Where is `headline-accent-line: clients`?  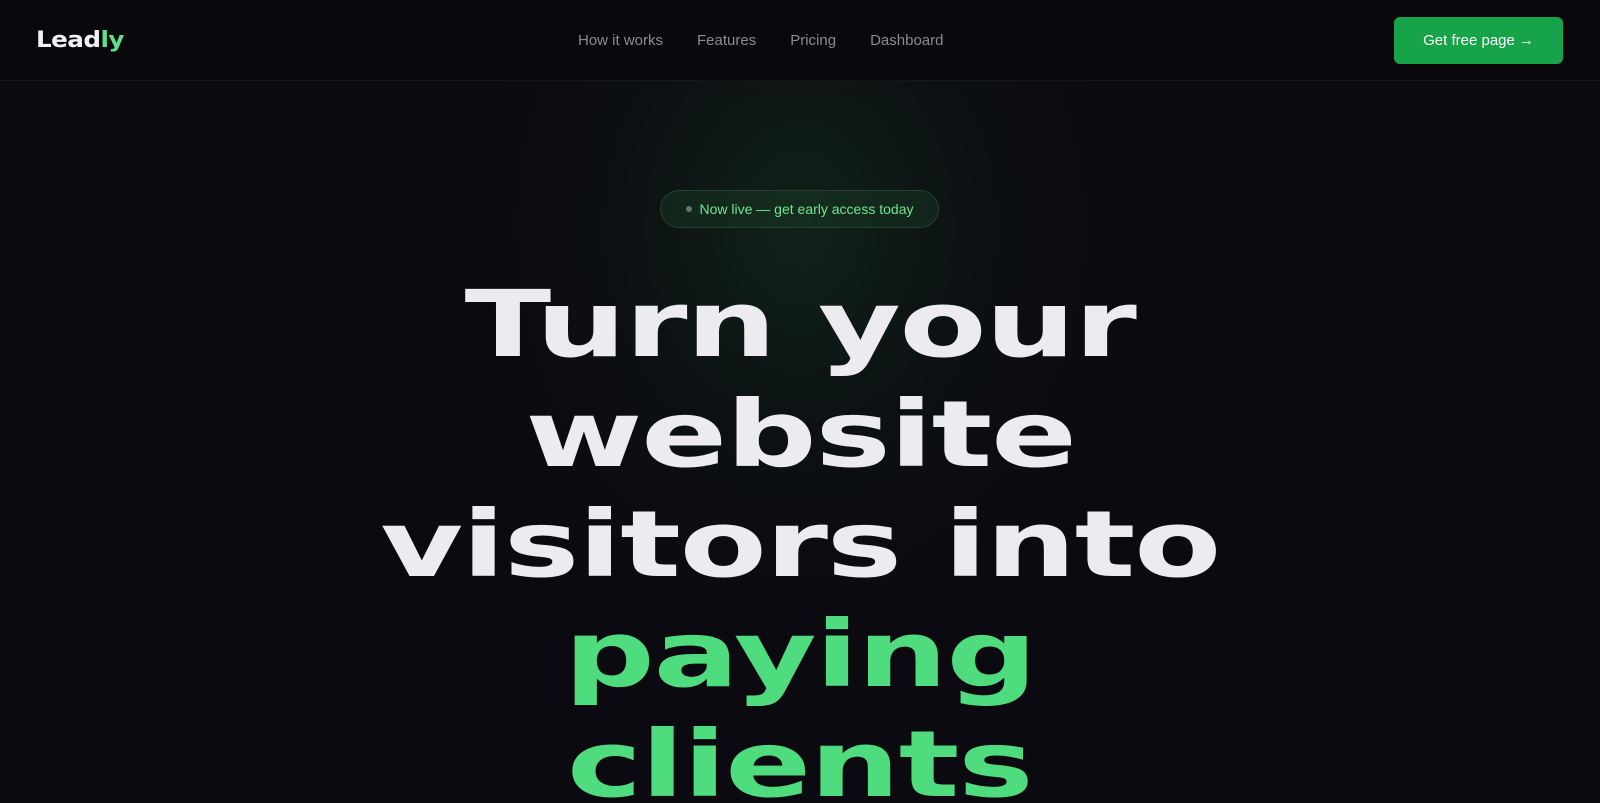 headline-accent-line: clients is located at coordinates (800, 756).